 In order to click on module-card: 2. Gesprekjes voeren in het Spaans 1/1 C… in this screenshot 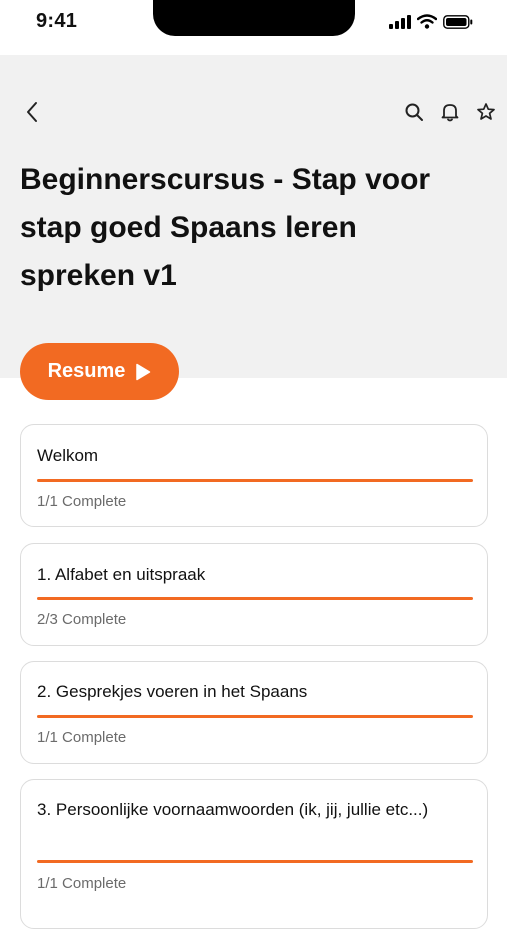, I will do `click(254, 712)`.